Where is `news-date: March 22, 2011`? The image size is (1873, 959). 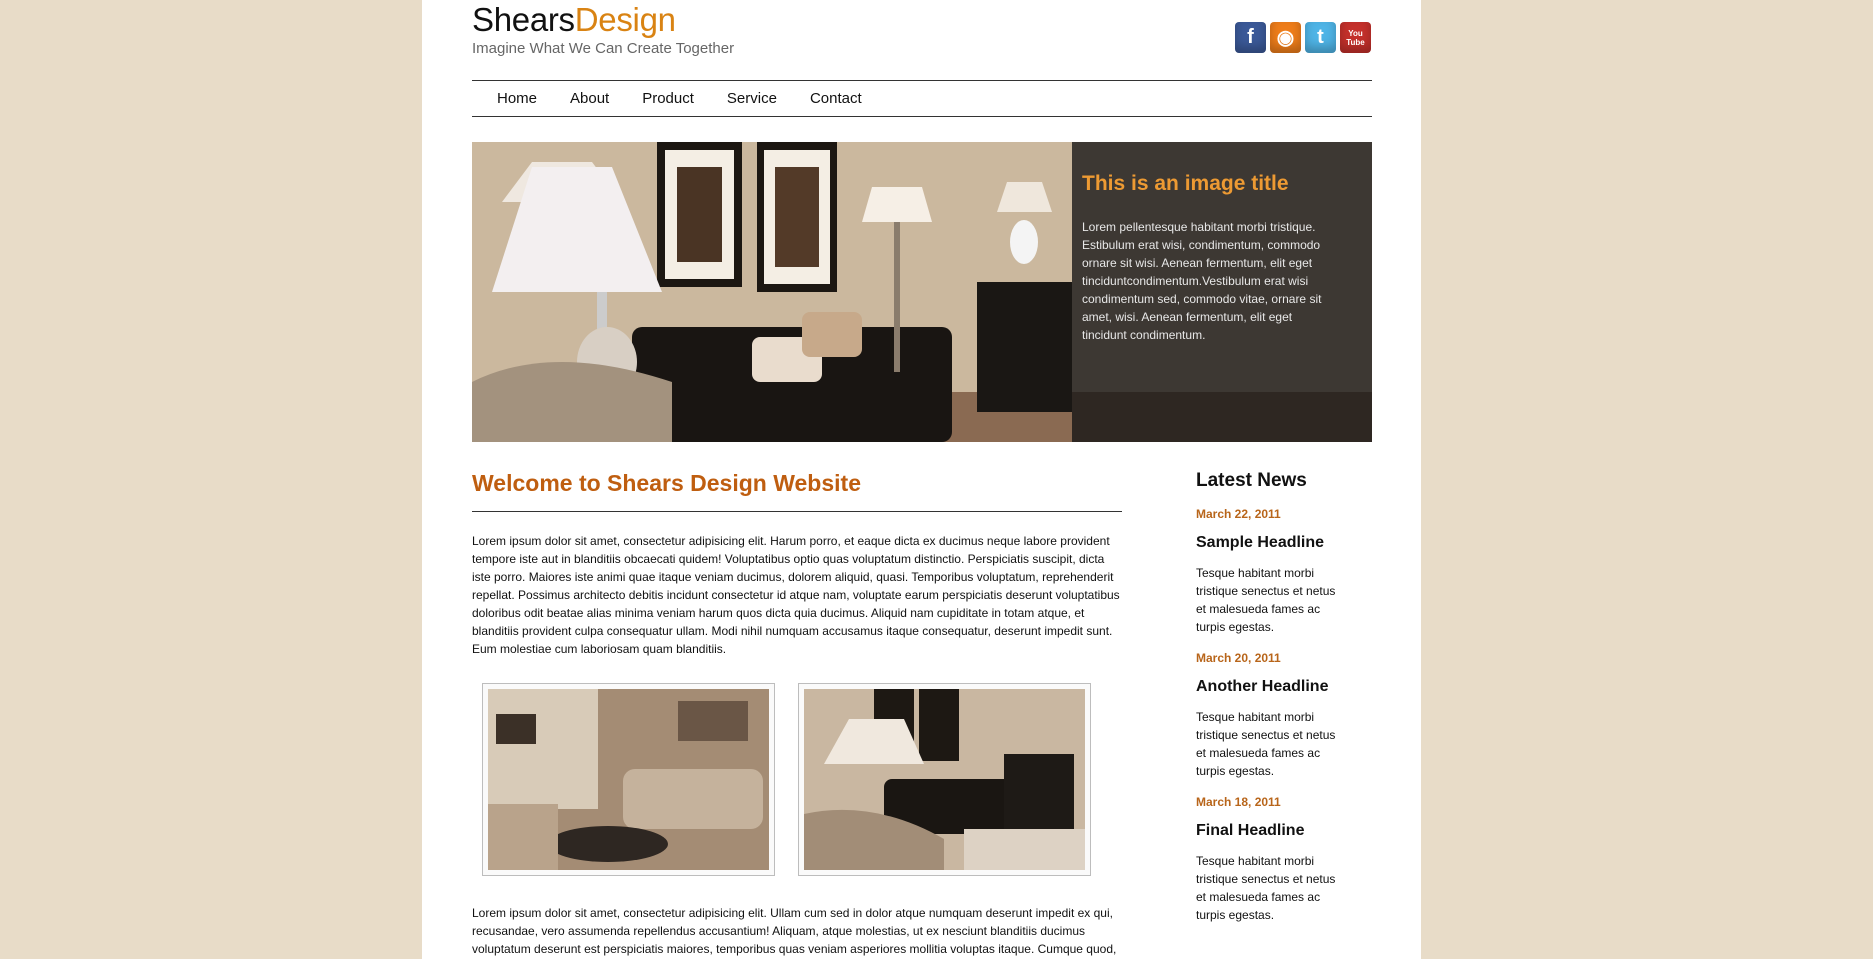
news-date: March 22, 2011 is located at coordinates (1238, 514).